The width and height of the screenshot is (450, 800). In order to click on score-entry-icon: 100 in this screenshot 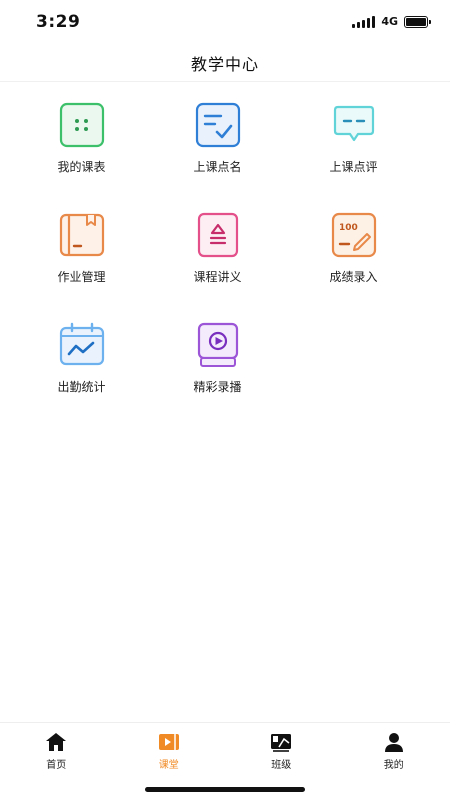, I will do `click(353, 235)`.